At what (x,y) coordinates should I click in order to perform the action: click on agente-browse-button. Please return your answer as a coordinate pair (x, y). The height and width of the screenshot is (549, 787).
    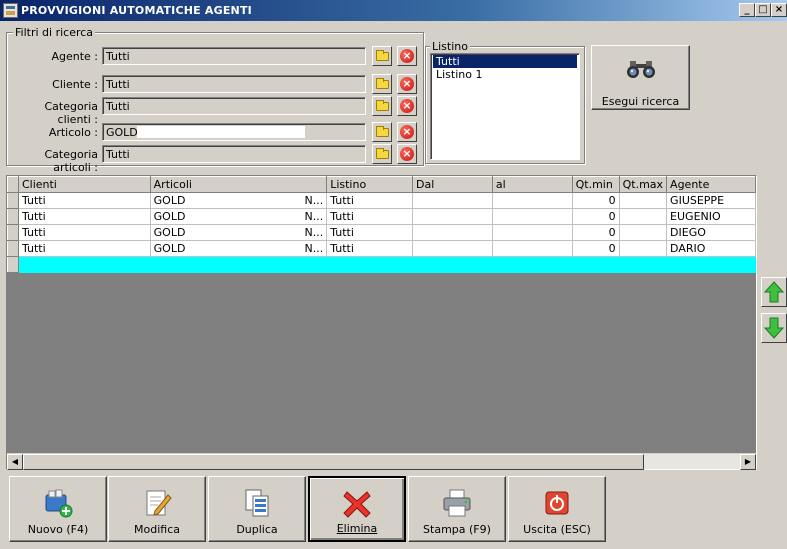
    Looking at the image, I should click on (382, 56).